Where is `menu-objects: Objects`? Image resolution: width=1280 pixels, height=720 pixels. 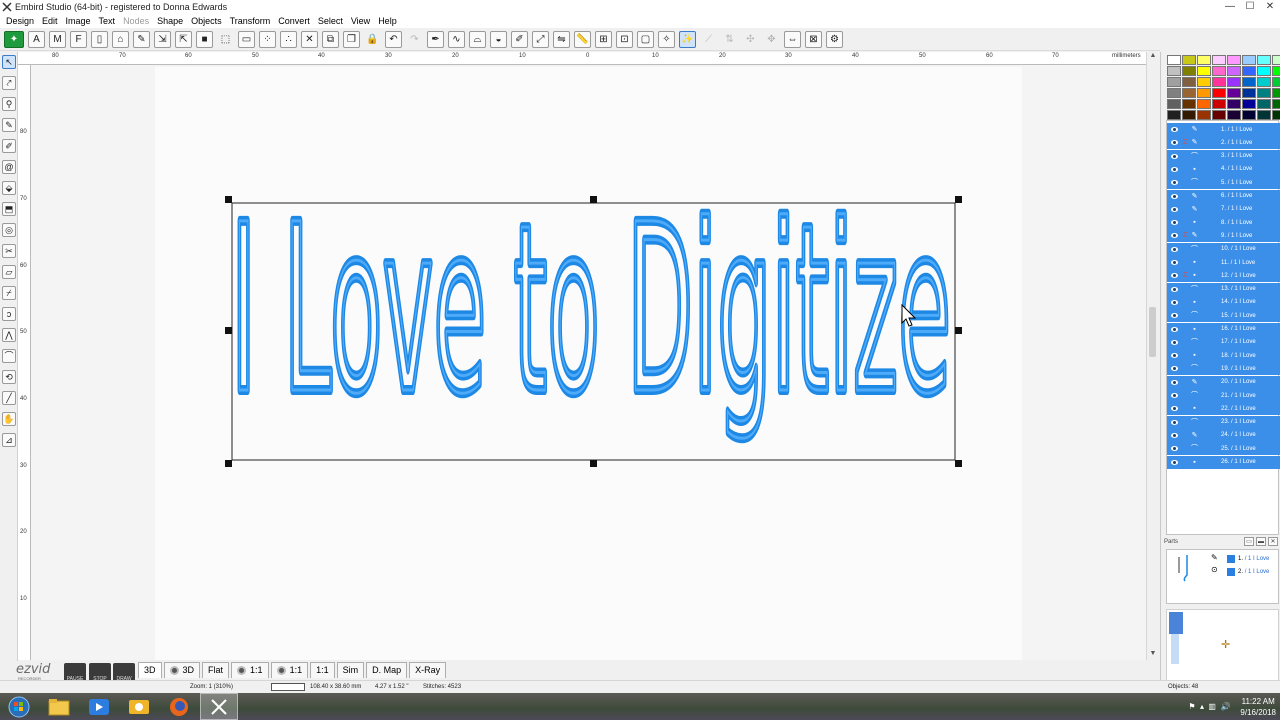
menu-objects: Objects is located at coordinates (206, 21).